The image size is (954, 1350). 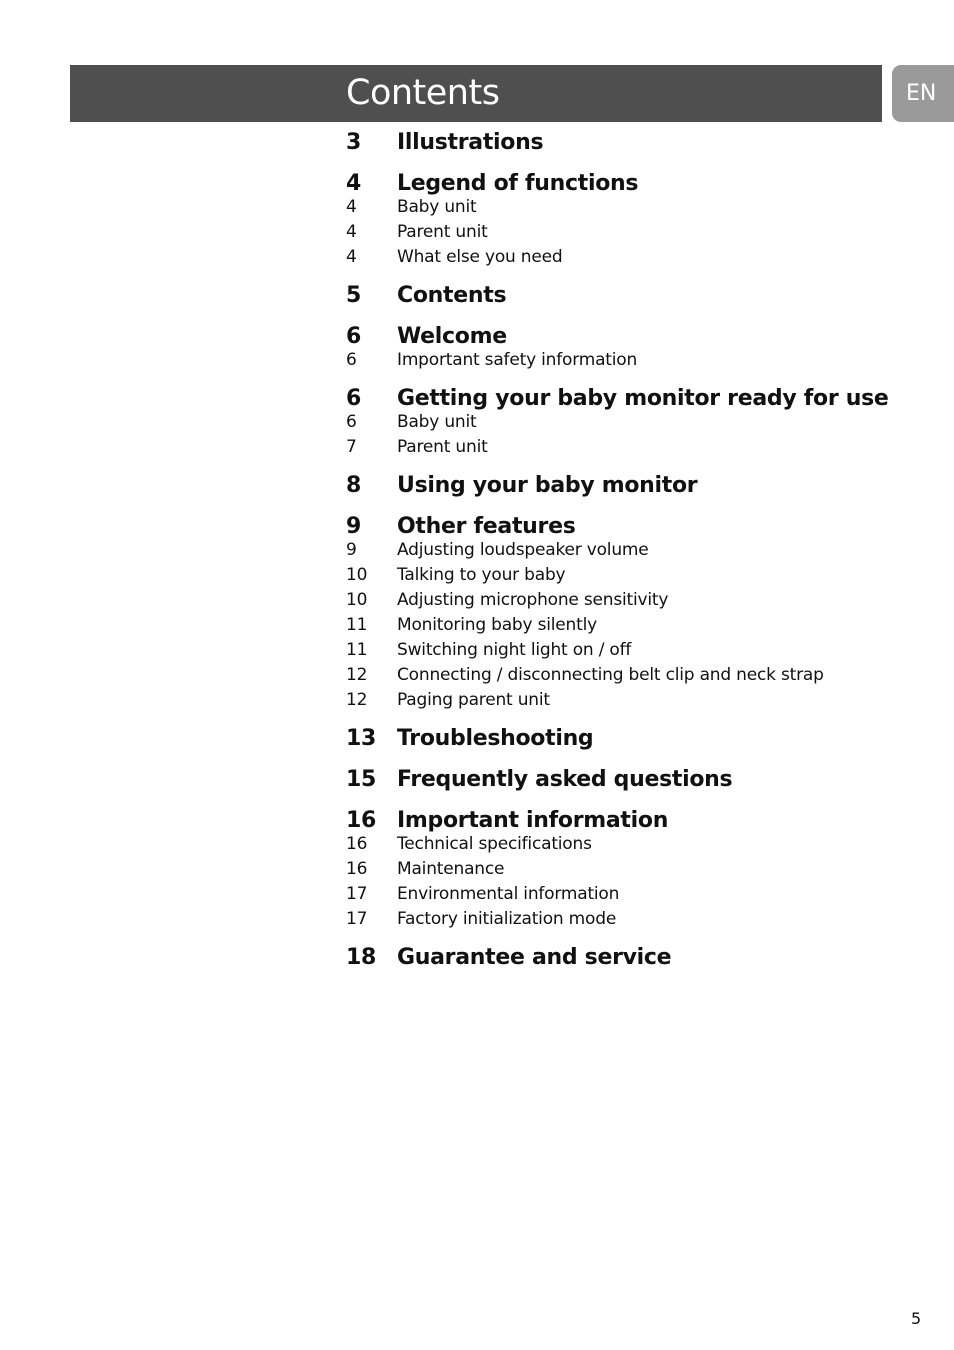 I want to click on toc-subsection-title: Adjusting loudspeaker volume, so click(x=523, y=550).